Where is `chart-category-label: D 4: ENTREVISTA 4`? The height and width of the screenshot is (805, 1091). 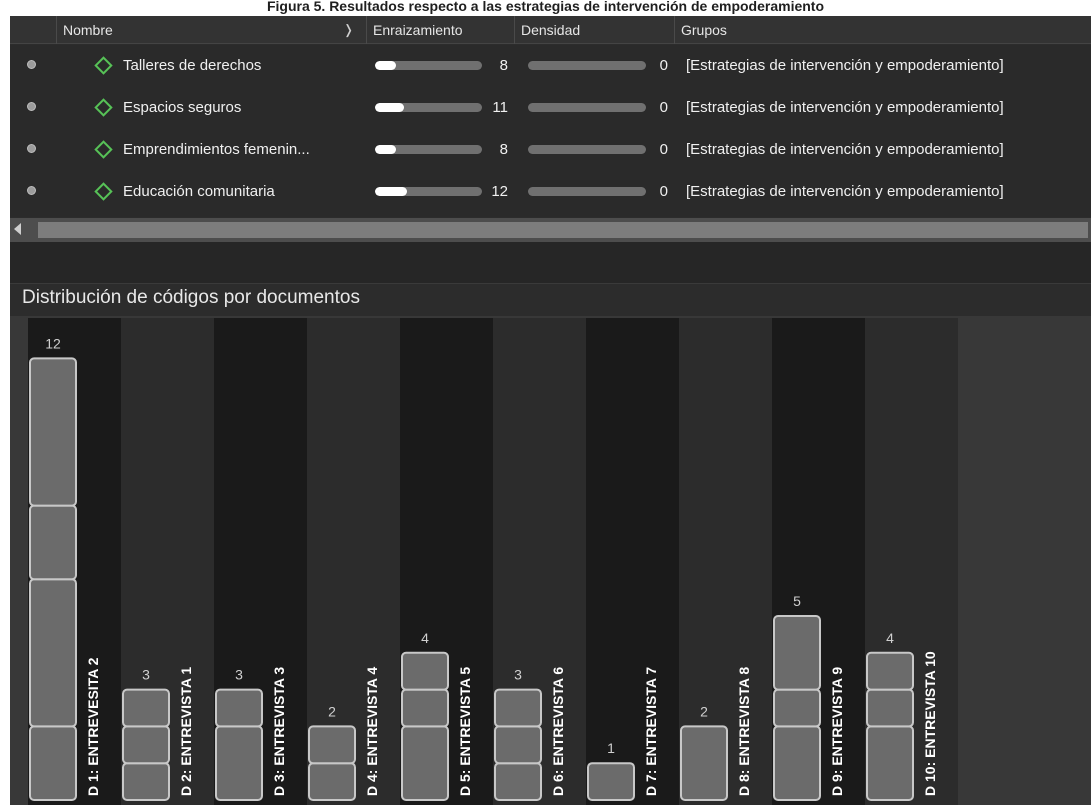
chart-category-label: D 4: ENTREVISTA 4 is located at coordinates (372, 731).